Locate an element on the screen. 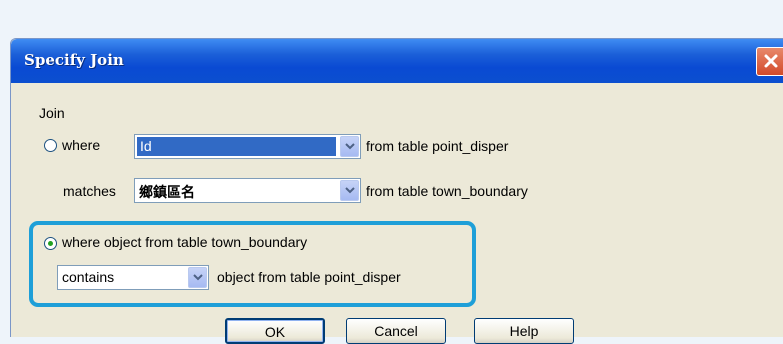  close-icon is located at coordinates (771, 61).